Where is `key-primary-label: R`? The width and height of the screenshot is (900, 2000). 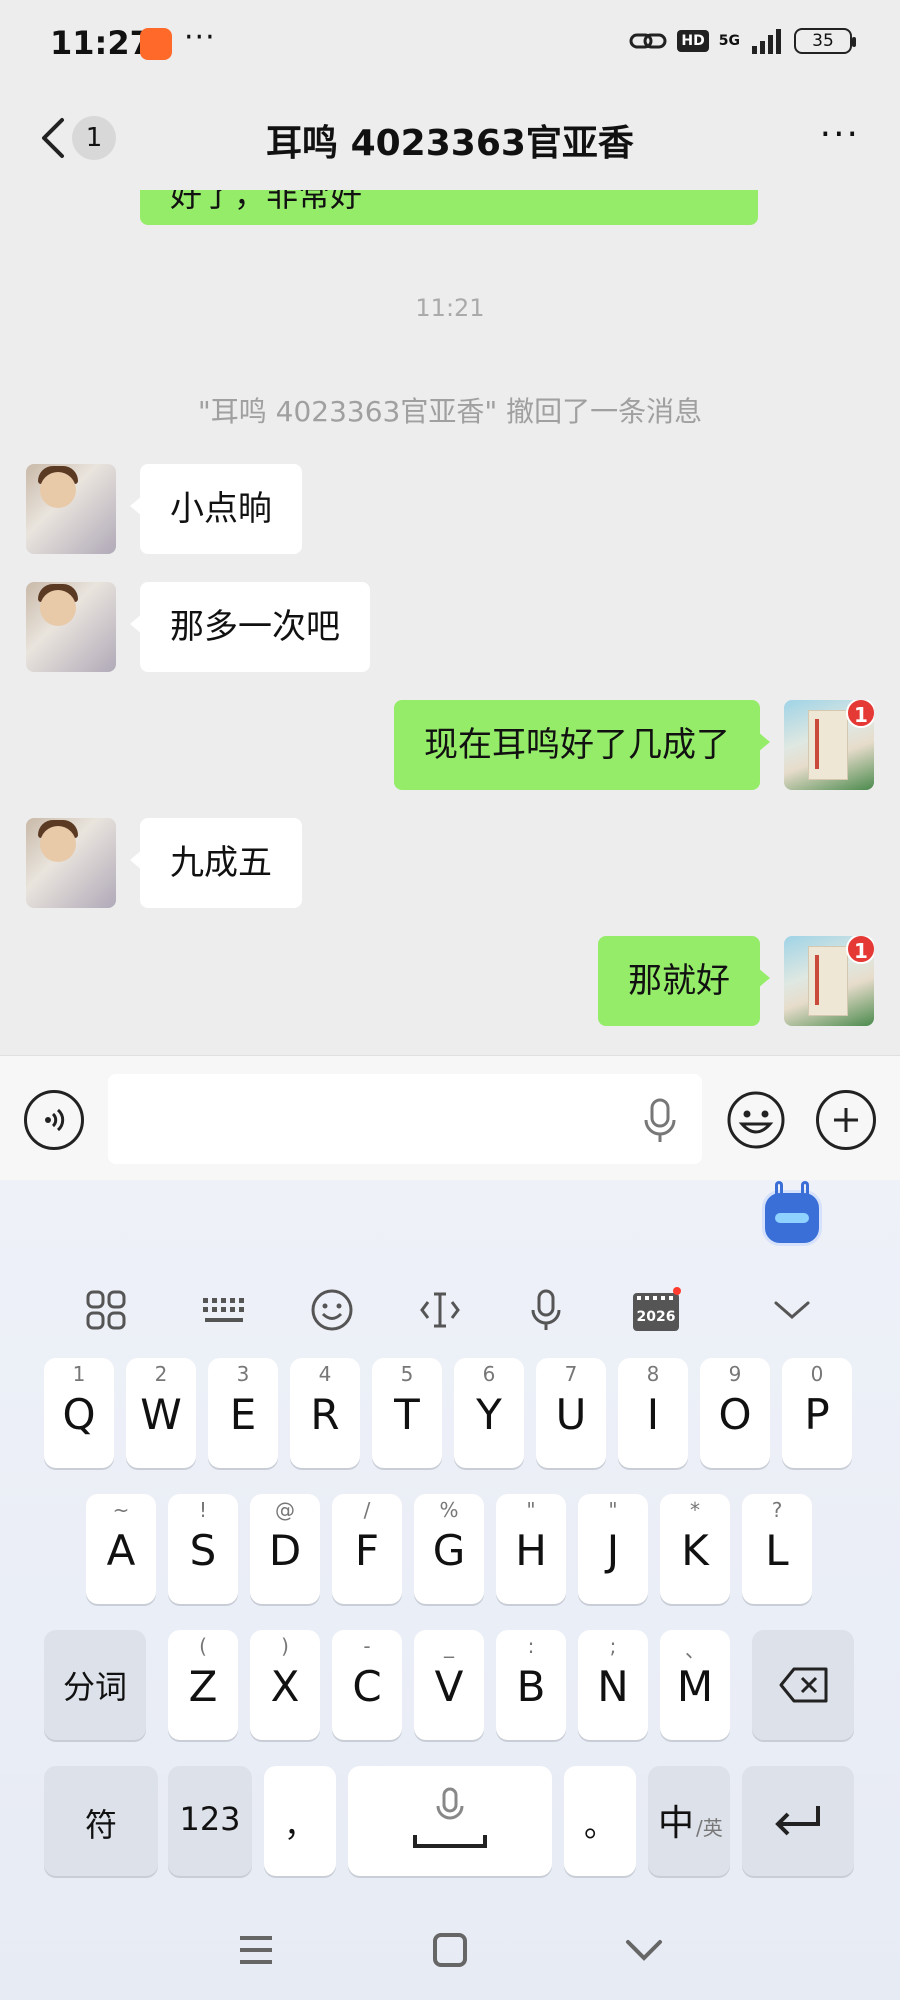
key-primary-label: R is located at coordinates (325, 1414).